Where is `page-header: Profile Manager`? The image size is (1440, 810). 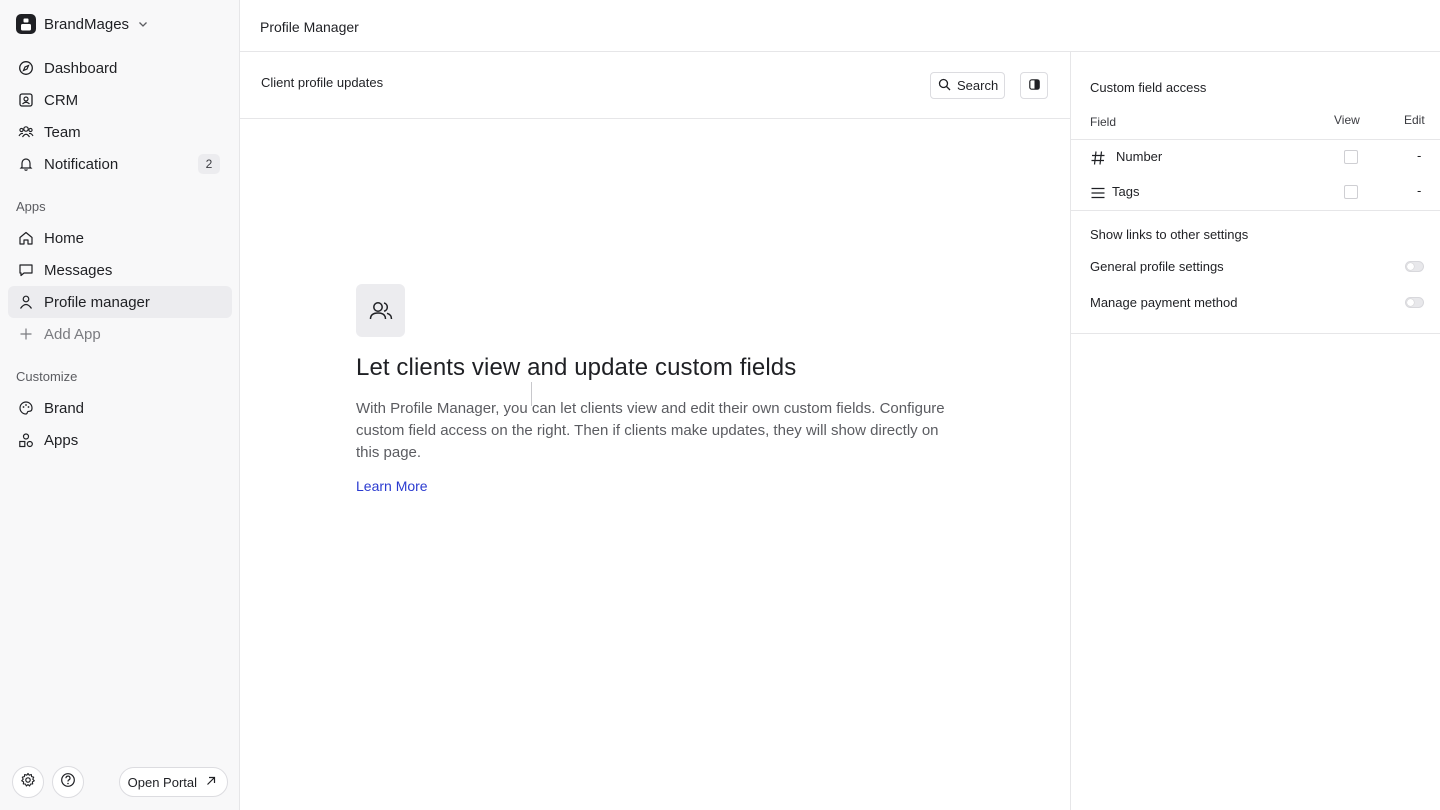
page-header: Profile Manager is located at coordinates (840, 26).